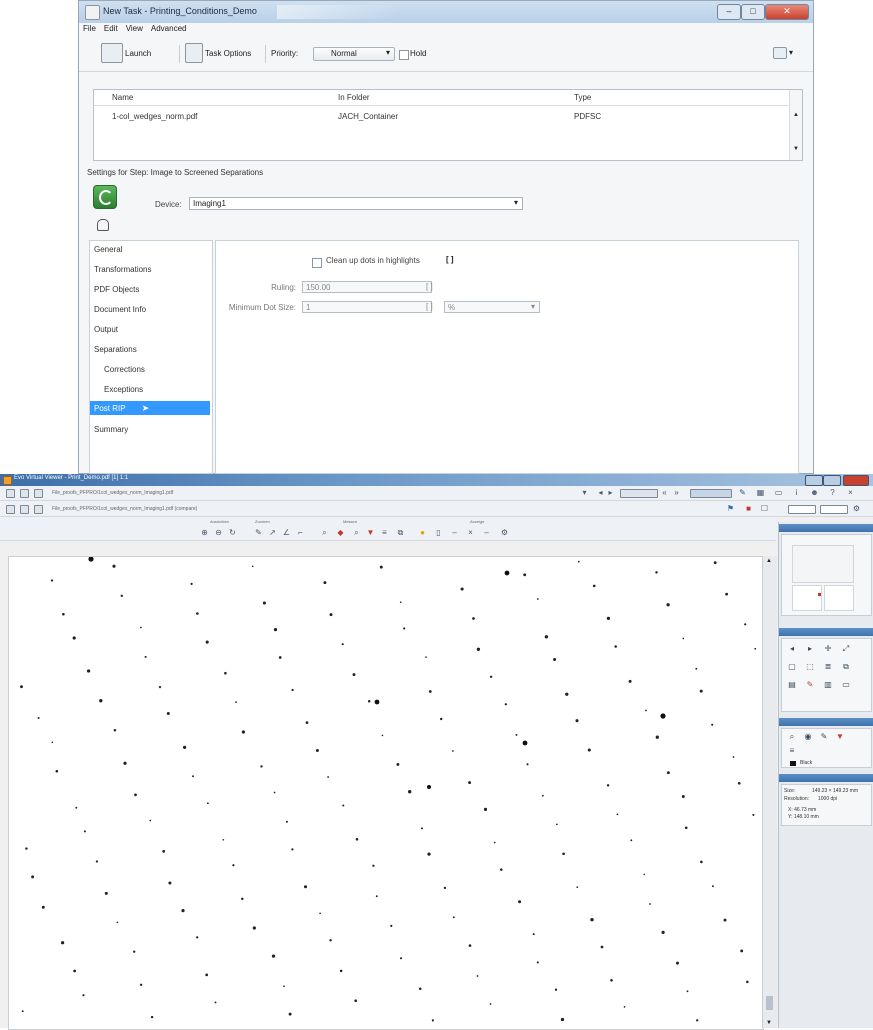  What do you see at coordinates (792, 667) in the screenshot?
I see `frame-icon: ▢` at bounding box center [792, 667].